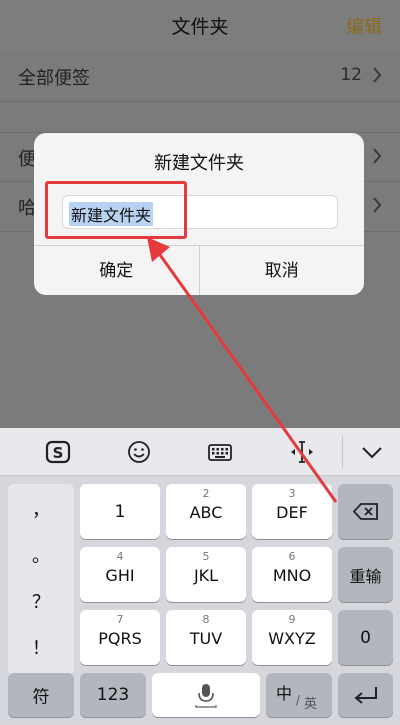  I want to click on microphone-icon, so click(206, 696).